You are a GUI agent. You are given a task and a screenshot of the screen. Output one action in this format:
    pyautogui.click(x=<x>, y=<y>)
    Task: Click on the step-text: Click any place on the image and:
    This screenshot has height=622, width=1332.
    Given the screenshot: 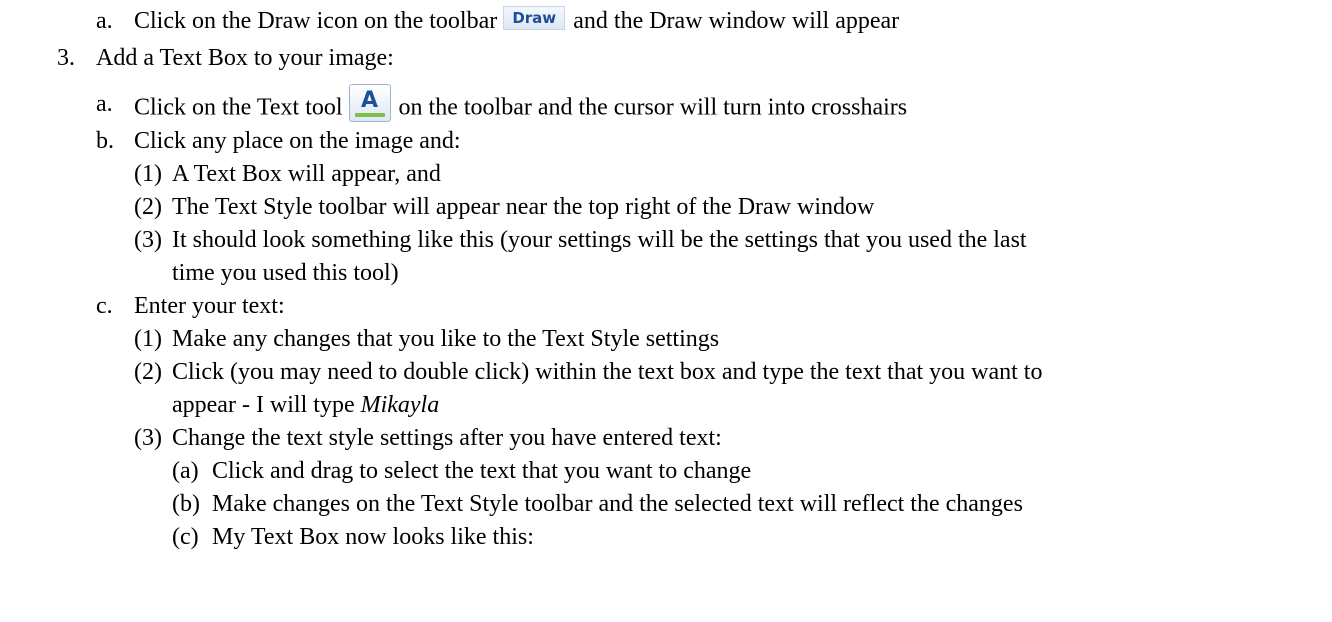 What is the action you would take?
    pyautogui.click(x=297, y=141)
    